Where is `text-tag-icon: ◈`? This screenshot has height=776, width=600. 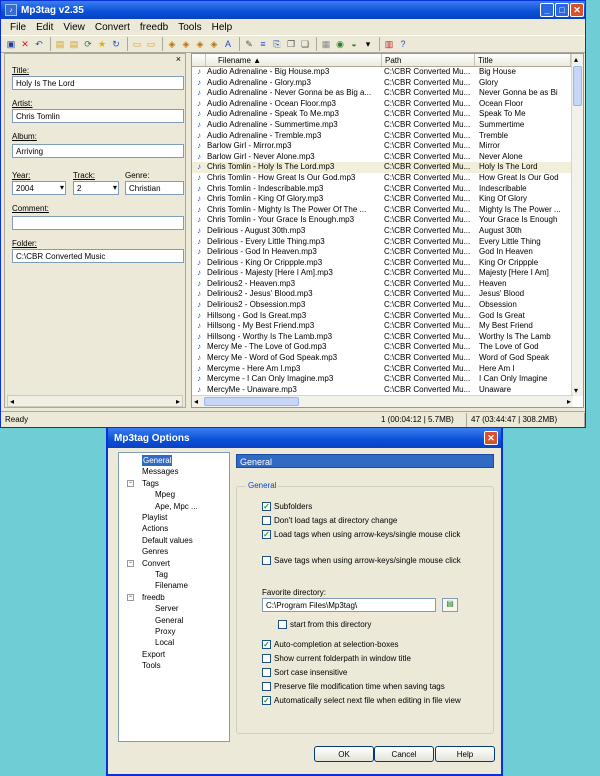
text-tag-icon: ◈ is located at coordinates (200, 44).